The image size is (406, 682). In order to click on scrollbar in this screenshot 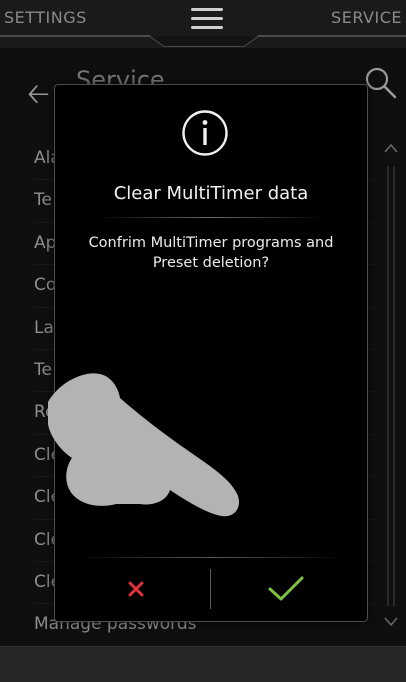, I will do `click(391, 385)`.